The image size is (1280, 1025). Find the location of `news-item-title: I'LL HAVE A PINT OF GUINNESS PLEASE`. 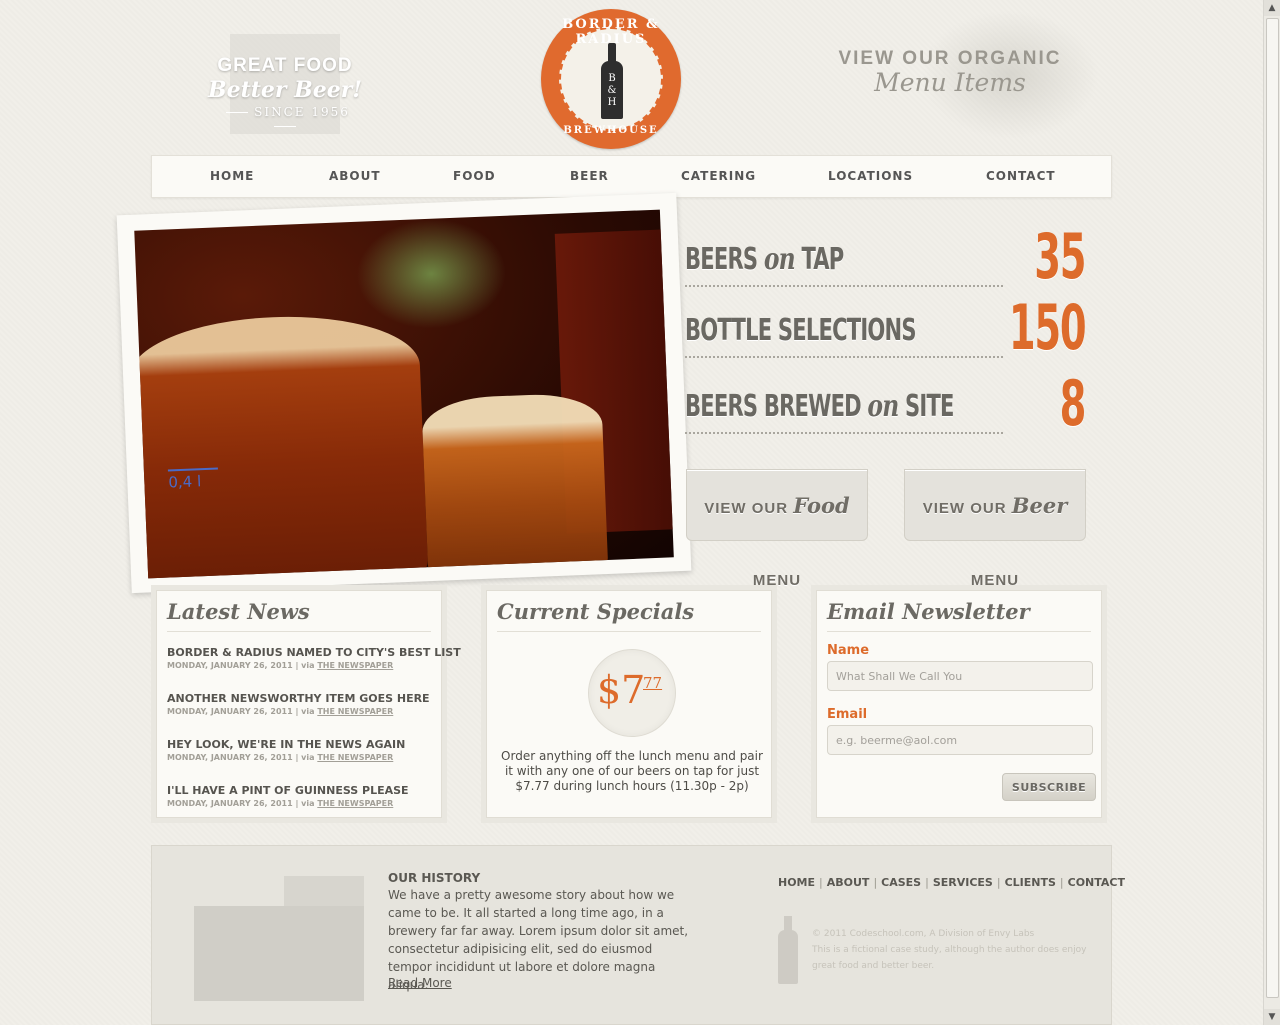

news-item-title: I'LL HAVE A PINT OF GUINNESS PLEASE is located at coordinates (307, 790).